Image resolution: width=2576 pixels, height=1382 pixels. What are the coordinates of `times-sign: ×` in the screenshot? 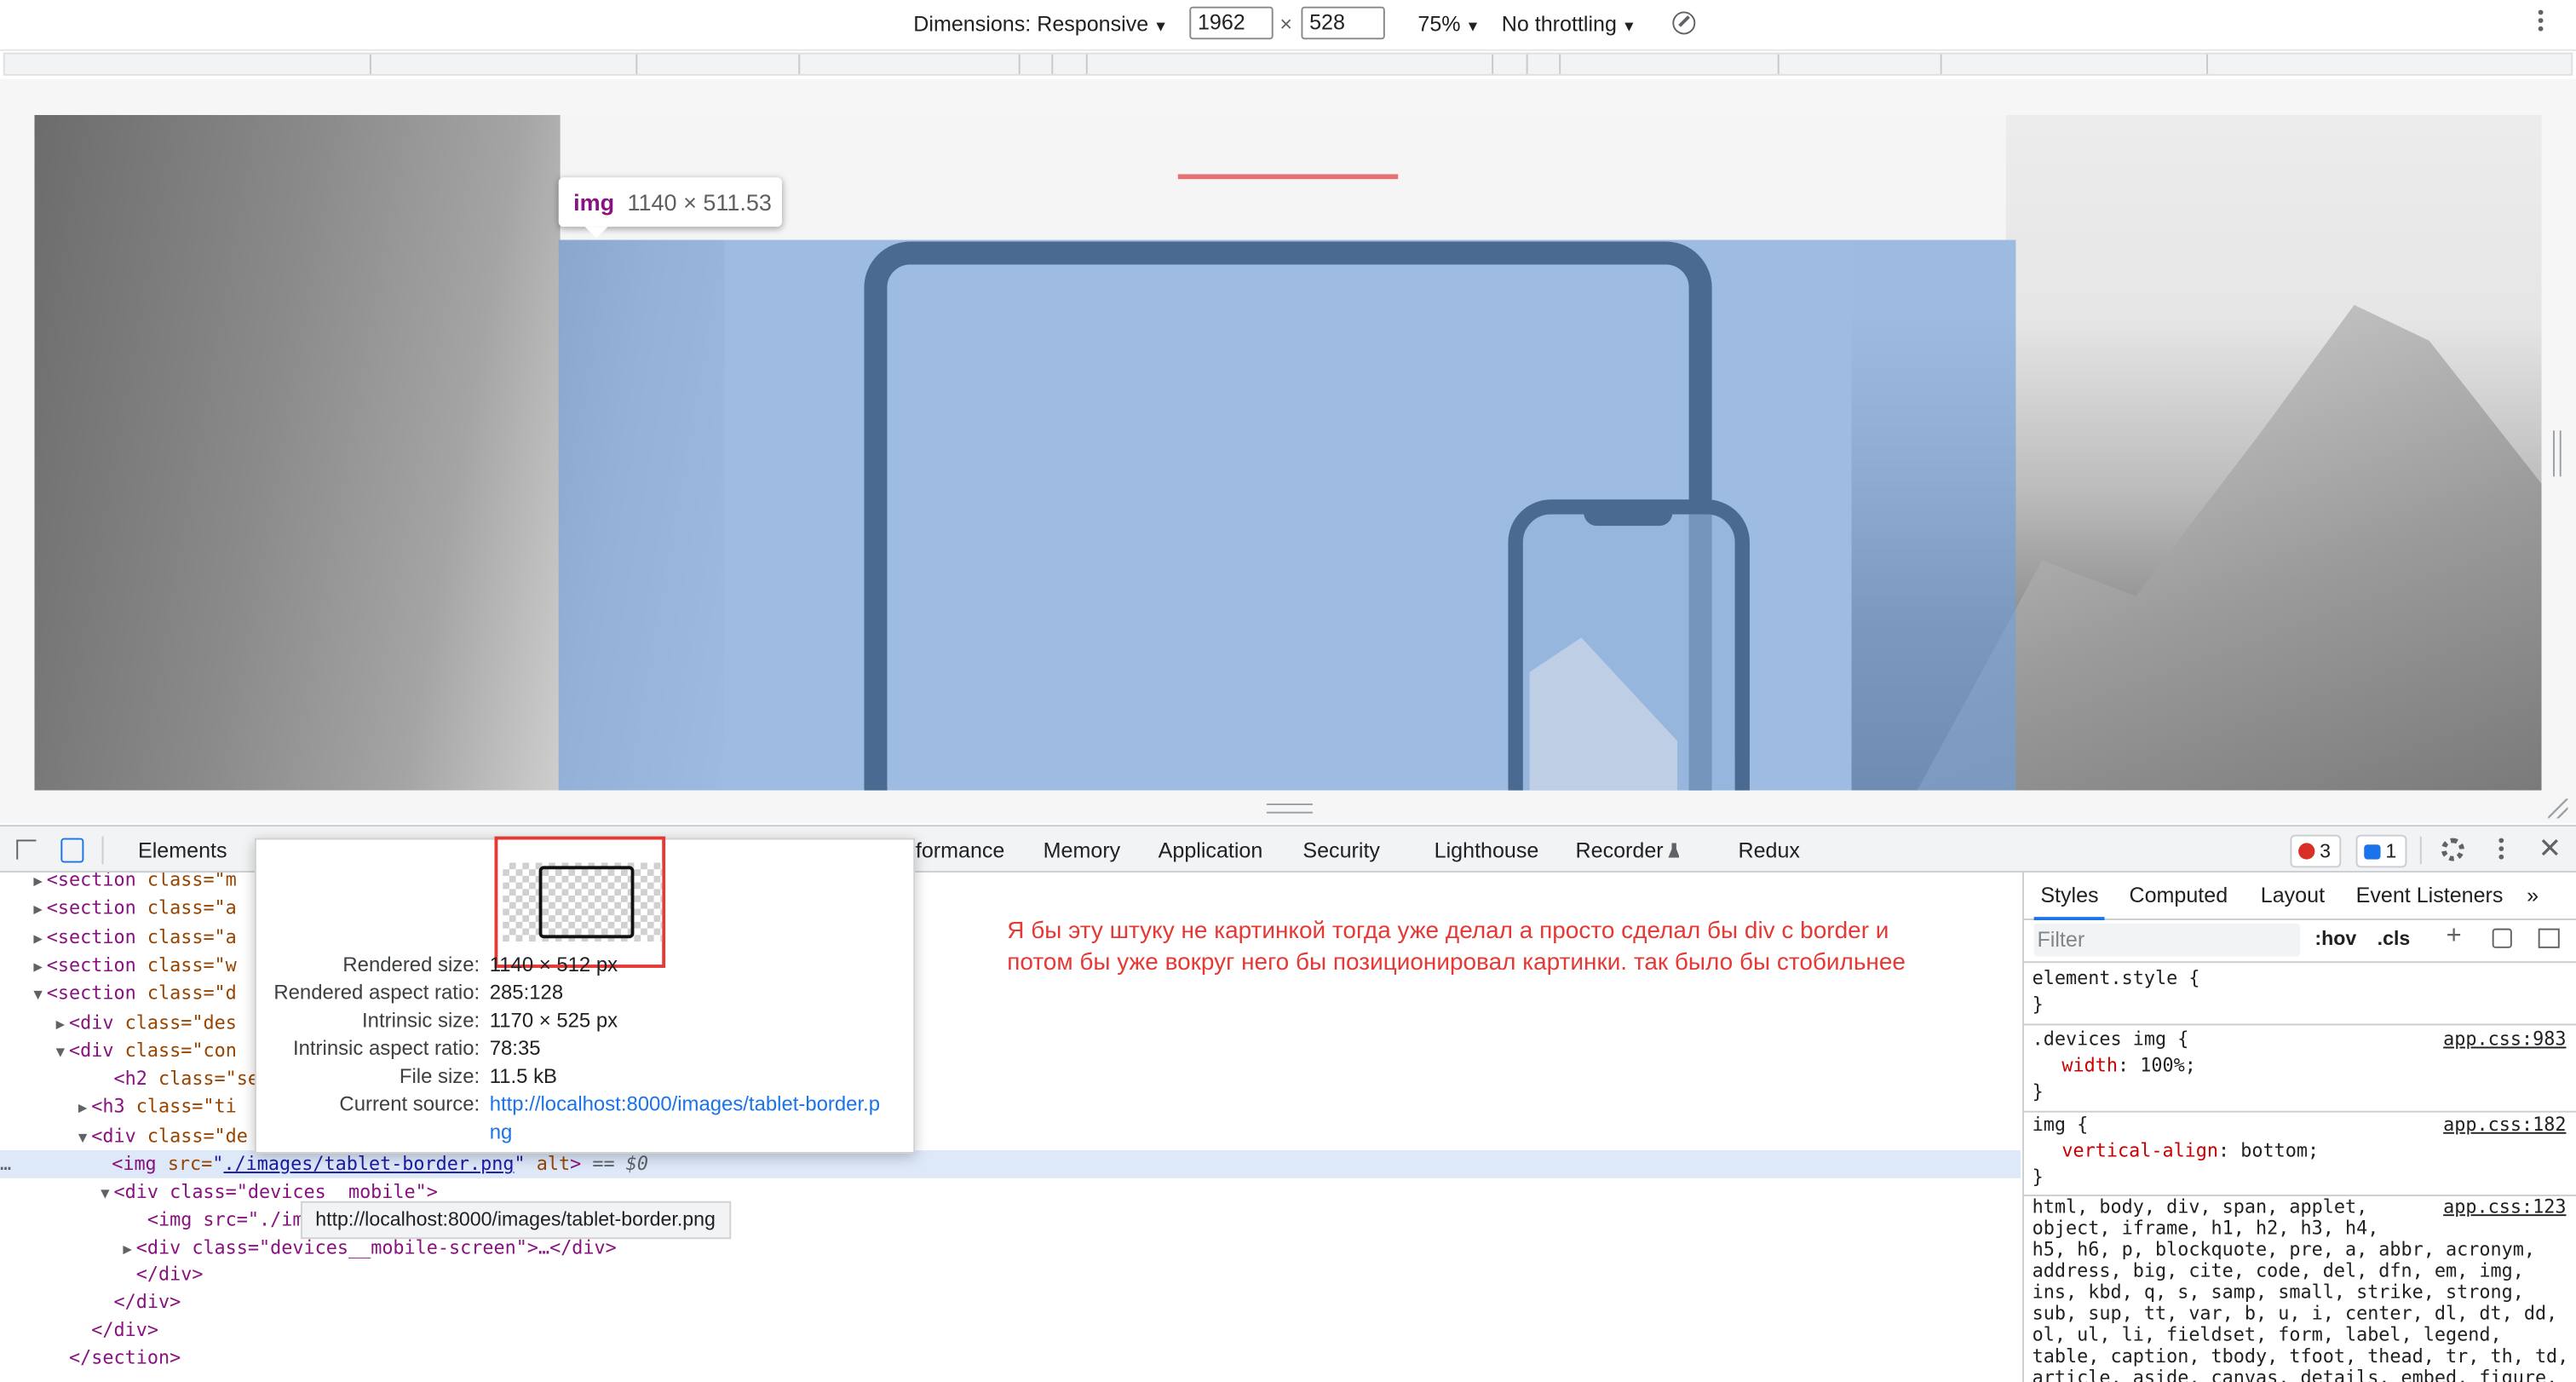 It's located at (1286, 24).